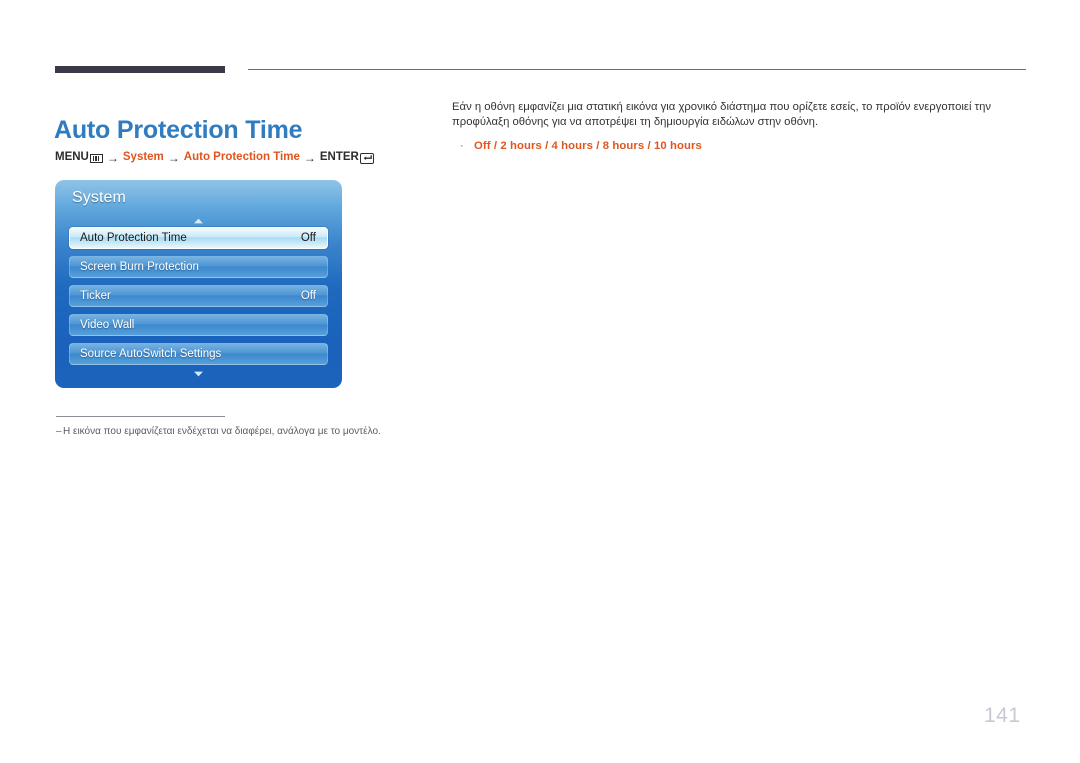  Describe the element at coordinates (198, 374) in the screenshot. I see `chevron-down-icon` at that location.